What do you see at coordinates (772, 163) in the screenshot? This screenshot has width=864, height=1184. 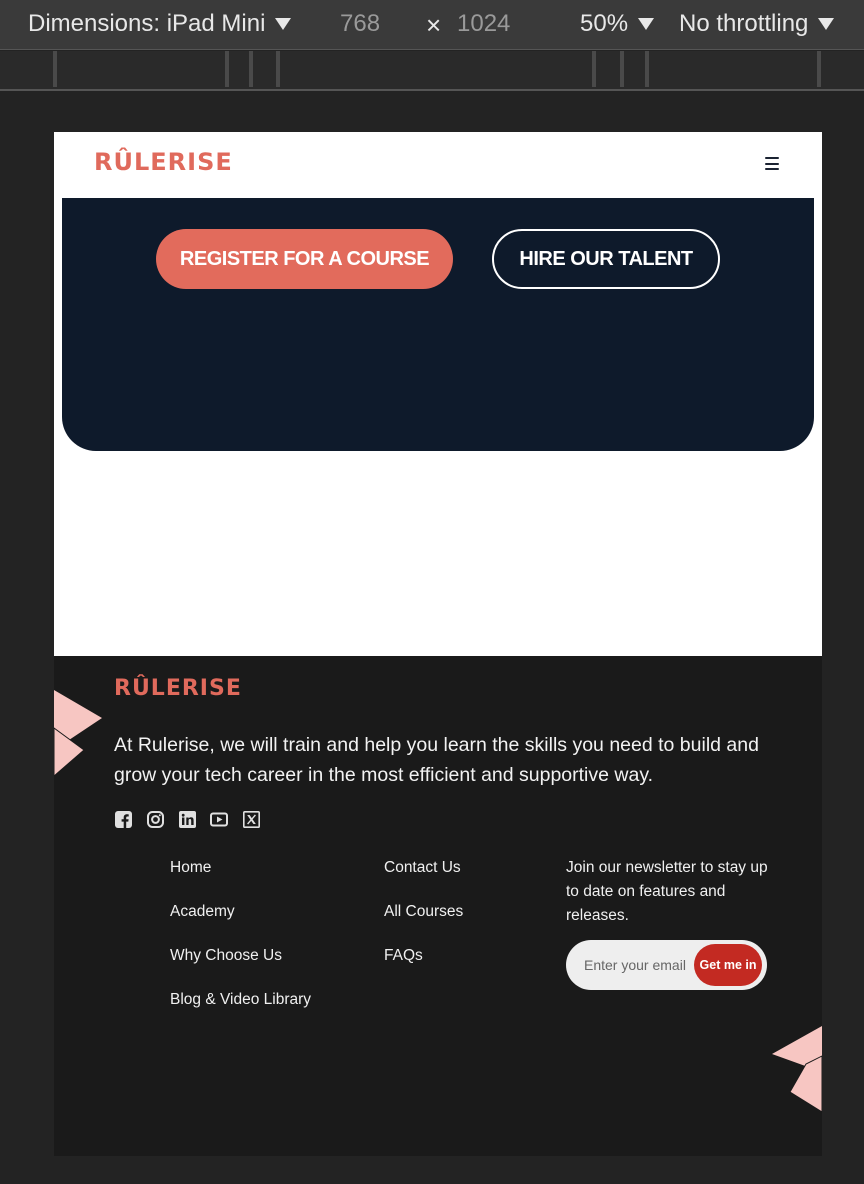 I see `hamburger-menu-icon` at bounding box center [772, 163].